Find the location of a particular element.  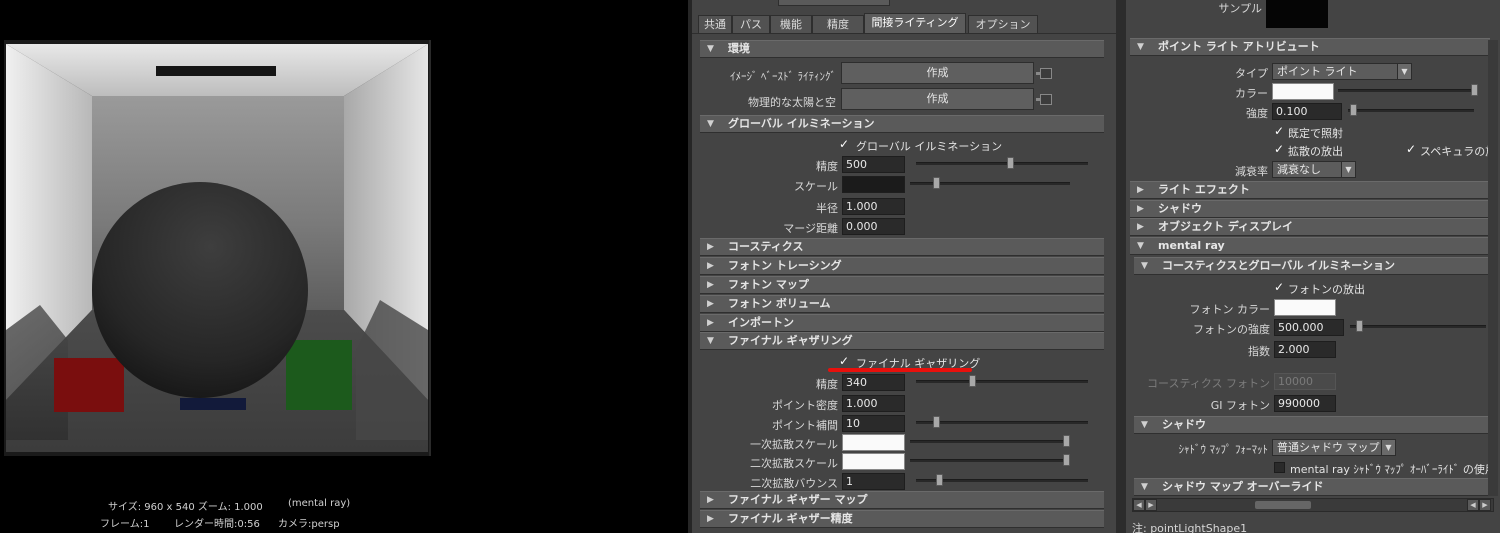

fg-primary-scale-swatch is located at coordinates (873, 442).